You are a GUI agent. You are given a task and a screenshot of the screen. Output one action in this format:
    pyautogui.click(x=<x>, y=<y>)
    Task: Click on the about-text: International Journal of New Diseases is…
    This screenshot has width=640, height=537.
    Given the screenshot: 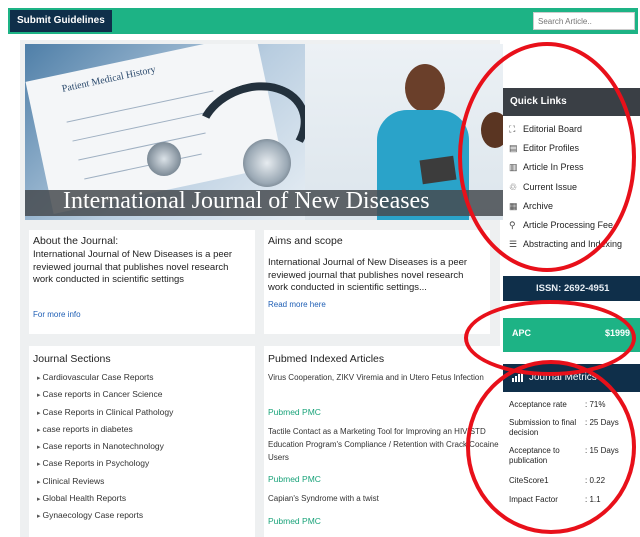 What is the action you would take?
    pyautogui.click(x=133, y=267)
    